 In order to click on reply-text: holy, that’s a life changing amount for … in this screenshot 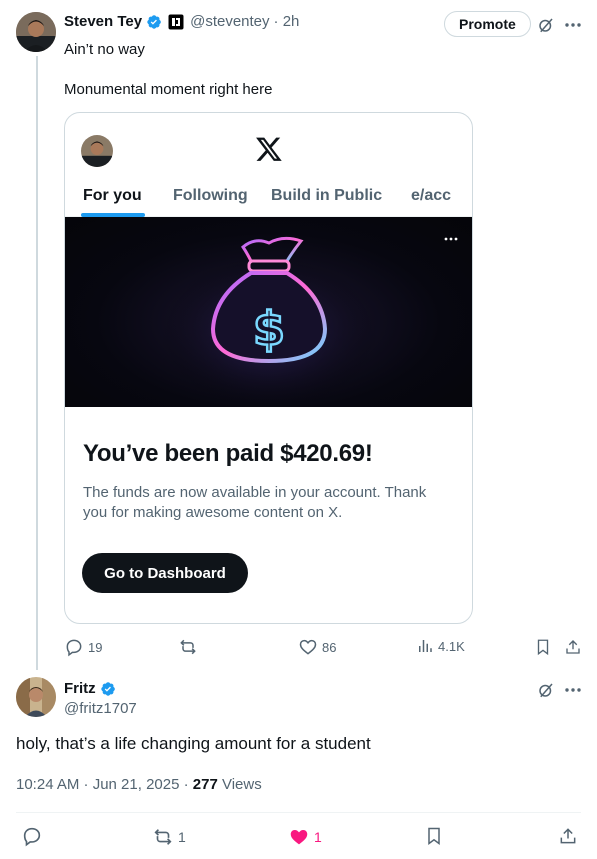, I will do `click(193, 743)`.